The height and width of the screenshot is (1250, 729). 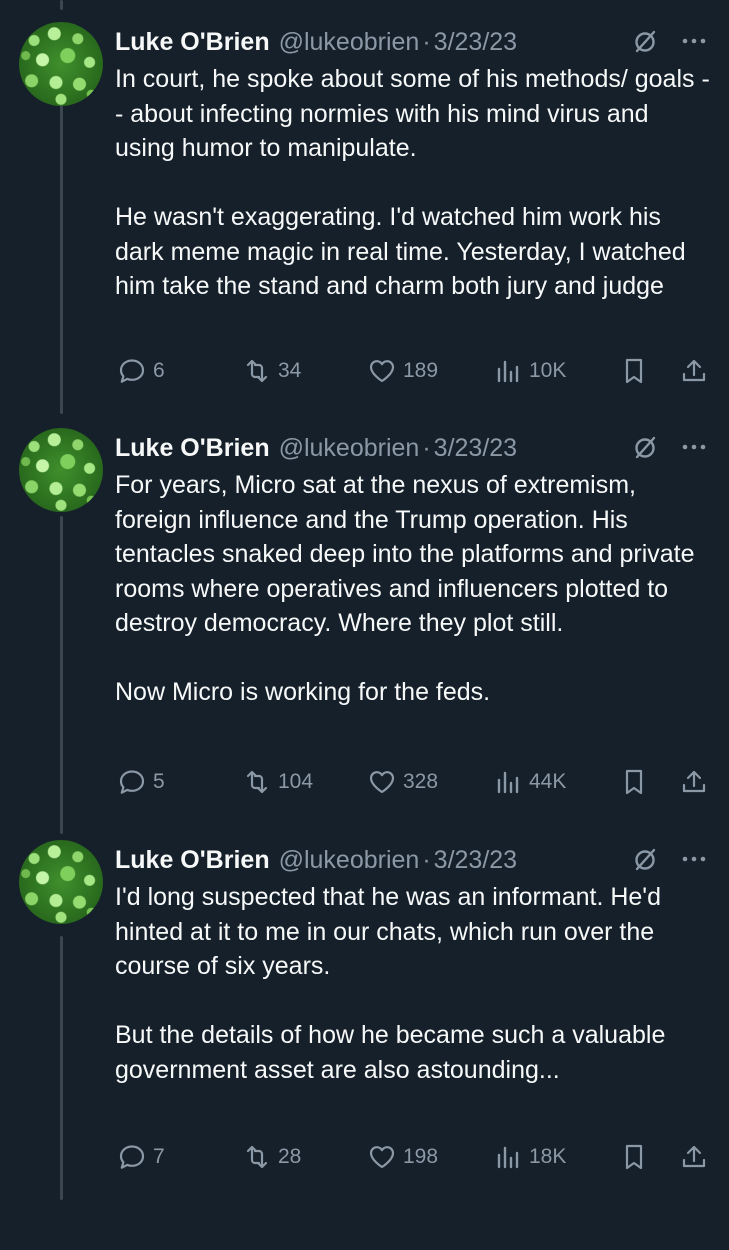 What do you see at coordinates (402, 782) in the screenshot?
I see `like-button: 328` at bounding box center [402, 782].